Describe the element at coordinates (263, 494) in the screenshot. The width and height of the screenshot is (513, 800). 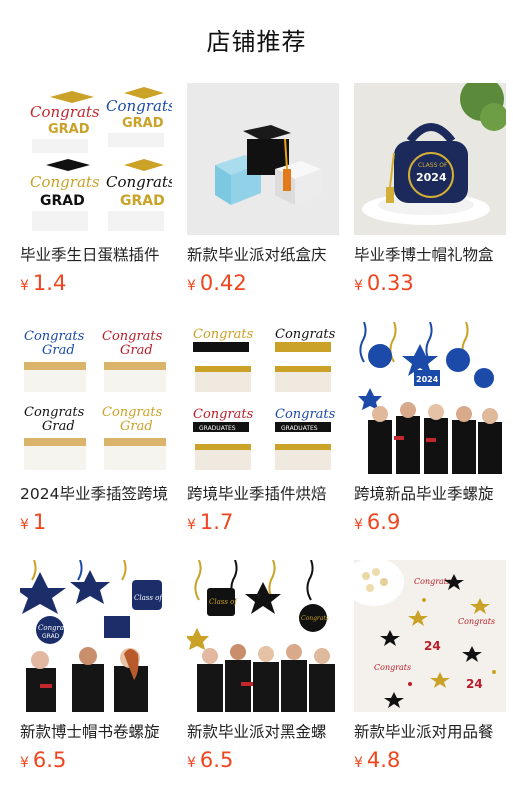
I see `product-name: 跨境毕业季插件烘焙` at that location.